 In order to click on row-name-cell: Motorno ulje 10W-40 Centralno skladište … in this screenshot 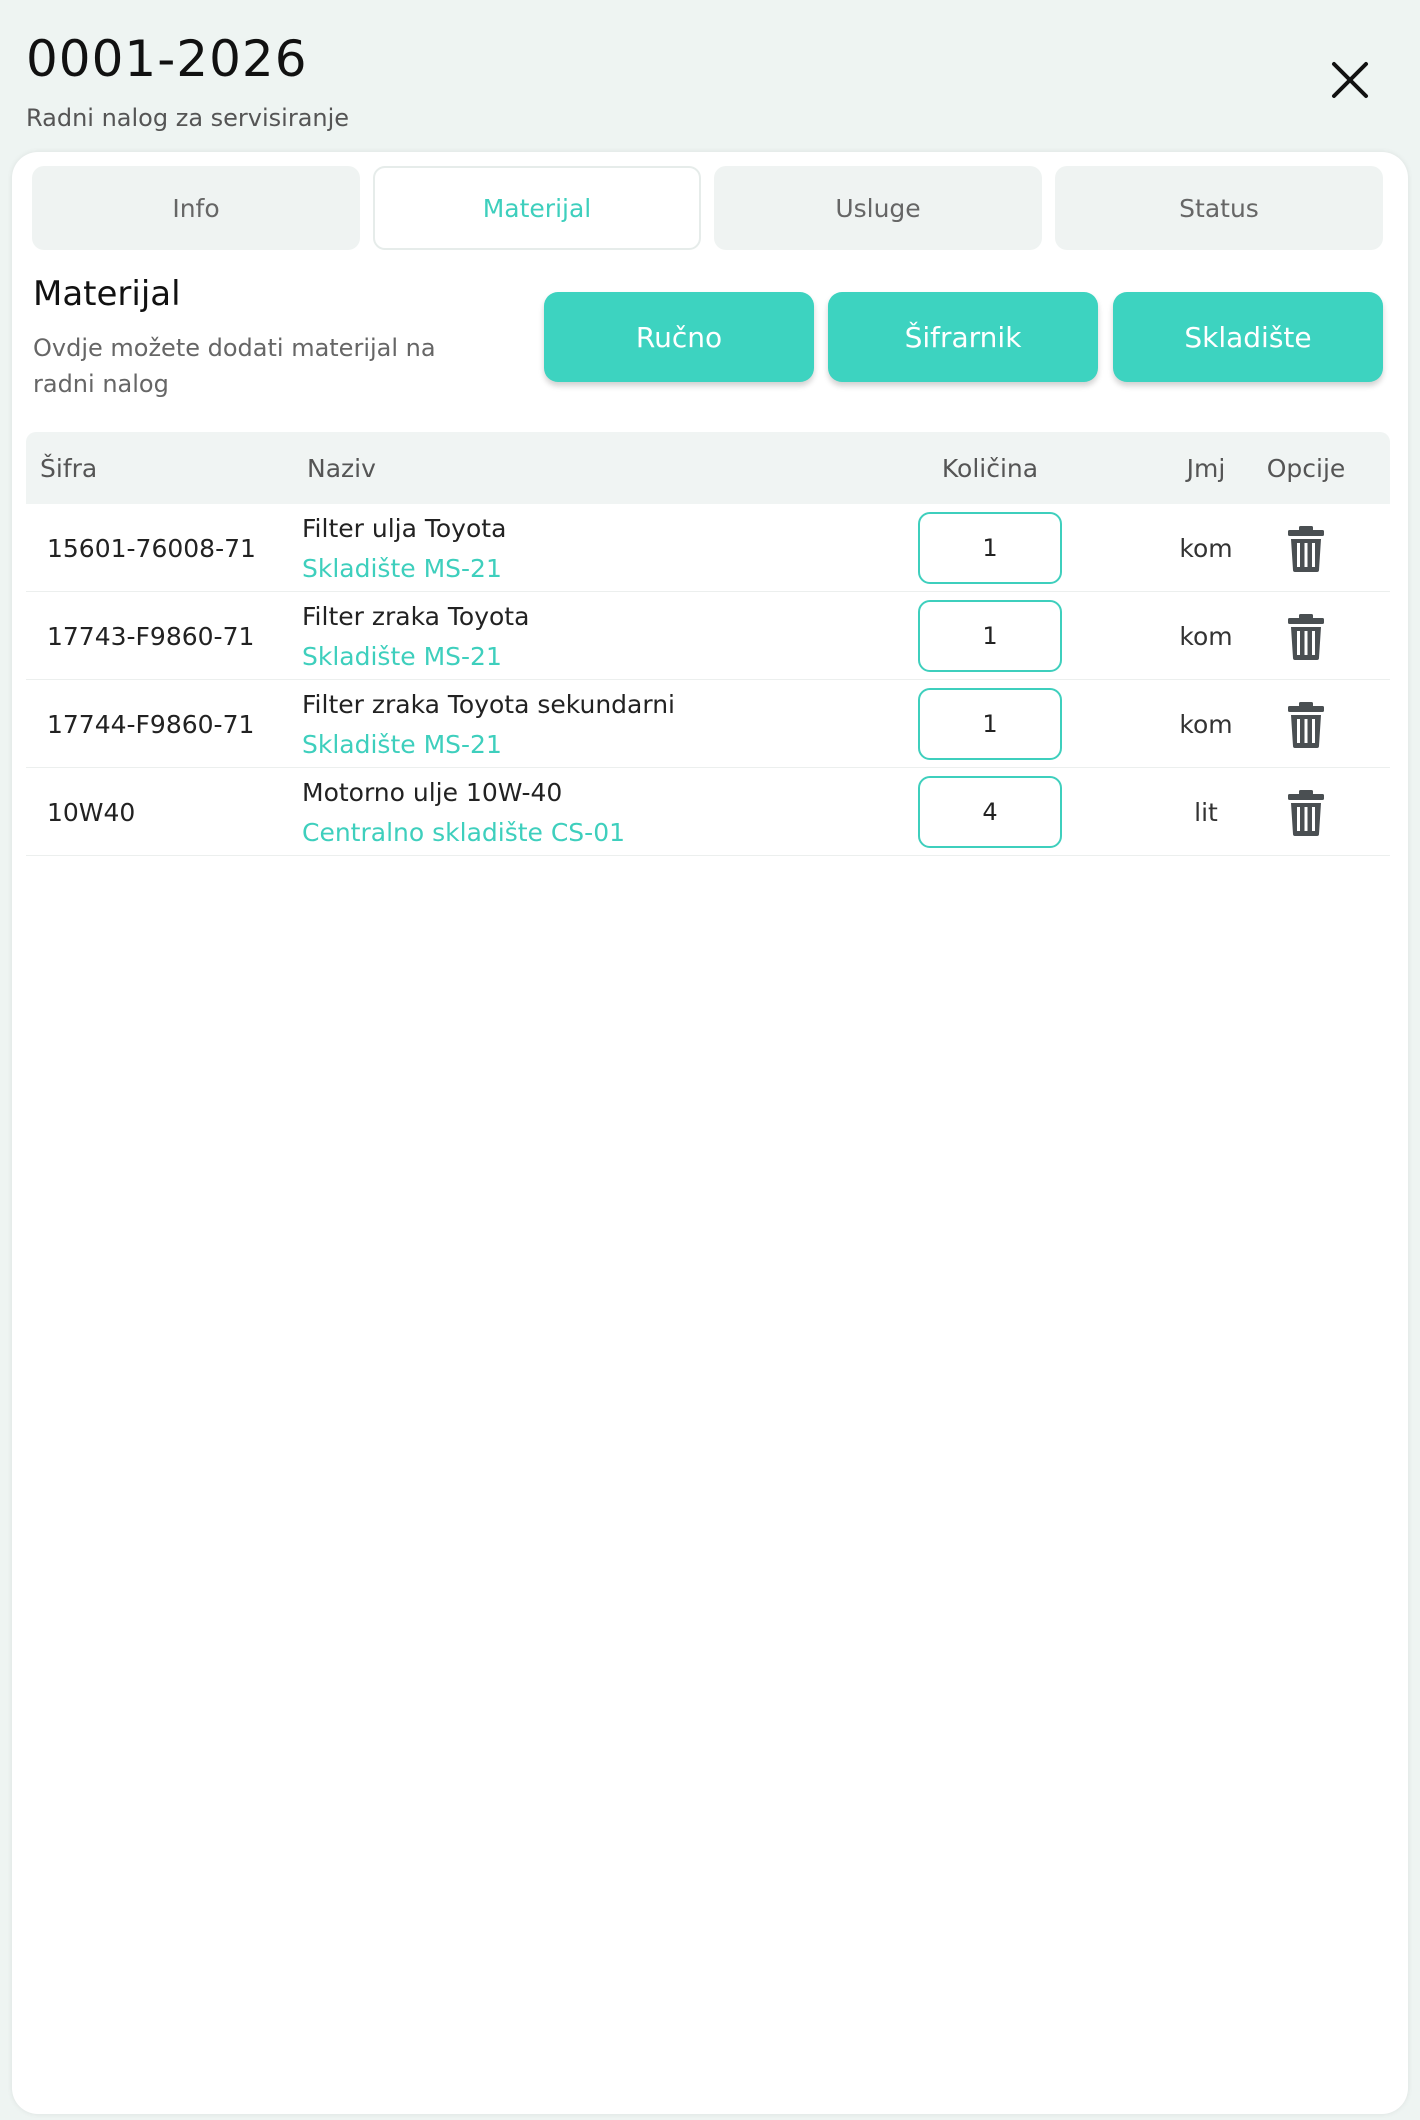, I will do `click(463, 813)`.